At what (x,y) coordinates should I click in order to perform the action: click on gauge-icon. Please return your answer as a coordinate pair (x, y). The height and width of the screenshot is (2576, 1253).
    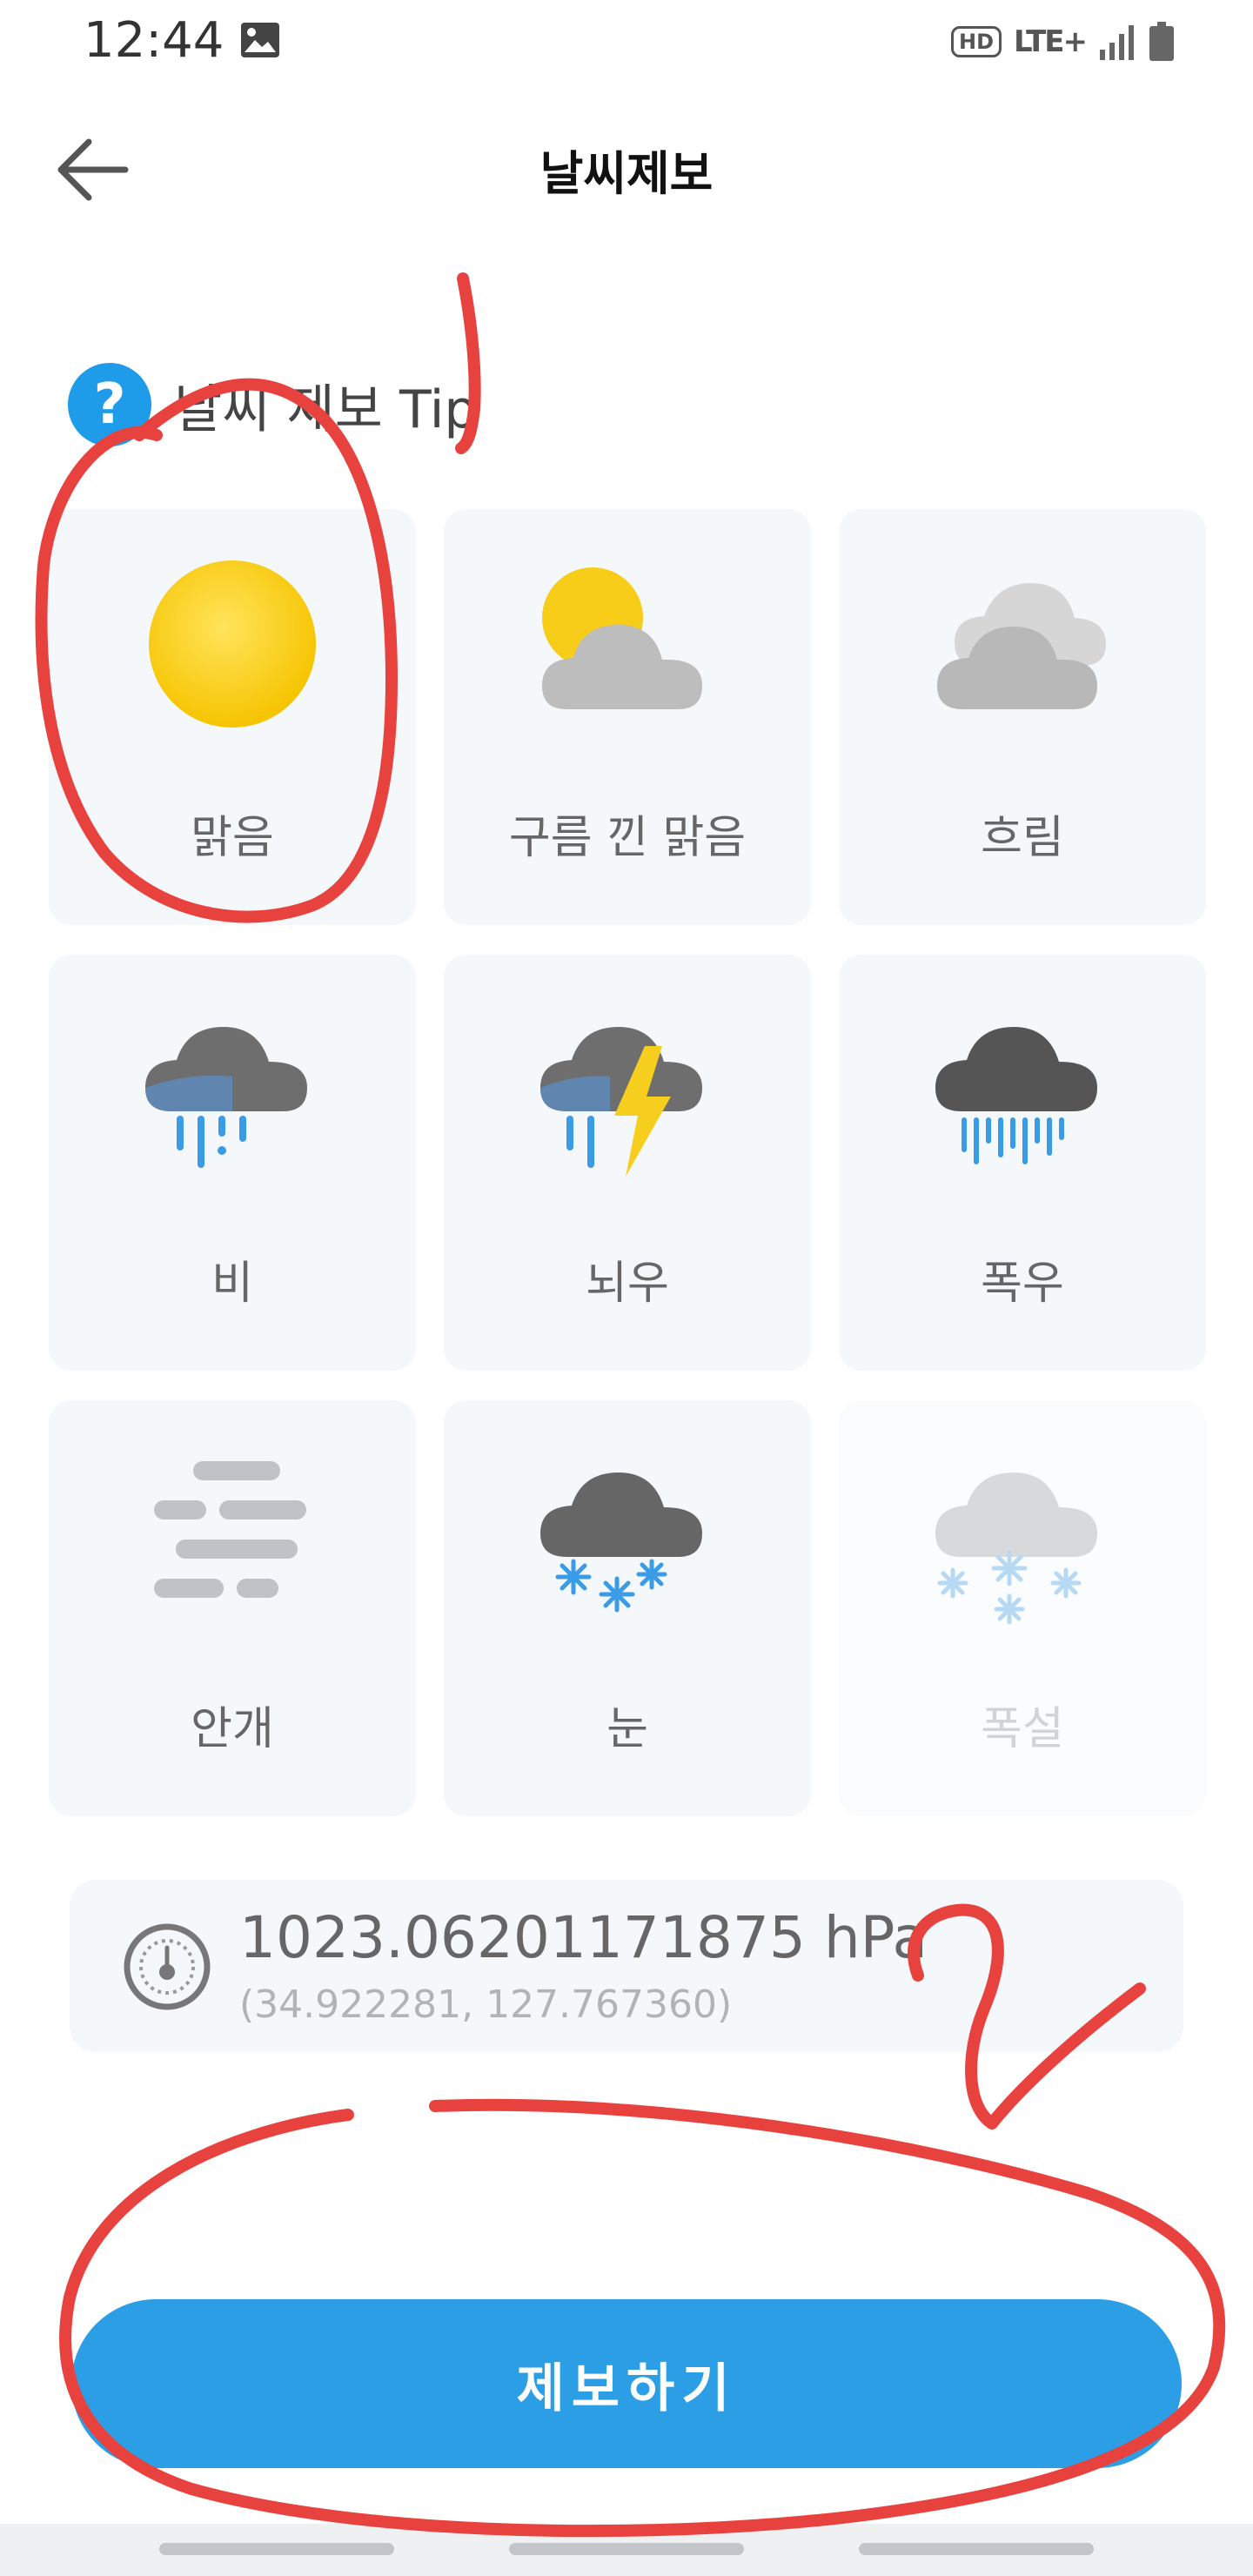
    Looking at the image, I should click on (167, 1967).